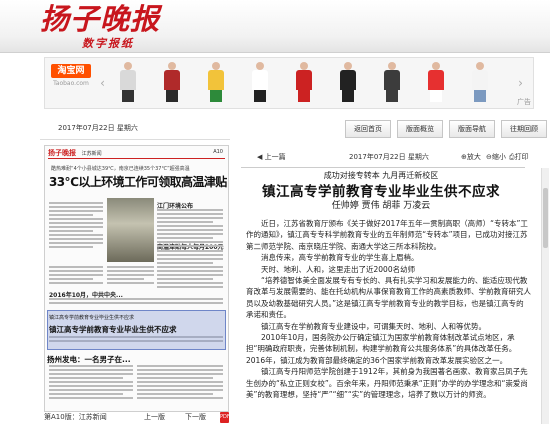 The image size is (550, 424). I want to click on article-byline: 任帅婷 贾伟 胡菲 万凌云, so click(381, 206).